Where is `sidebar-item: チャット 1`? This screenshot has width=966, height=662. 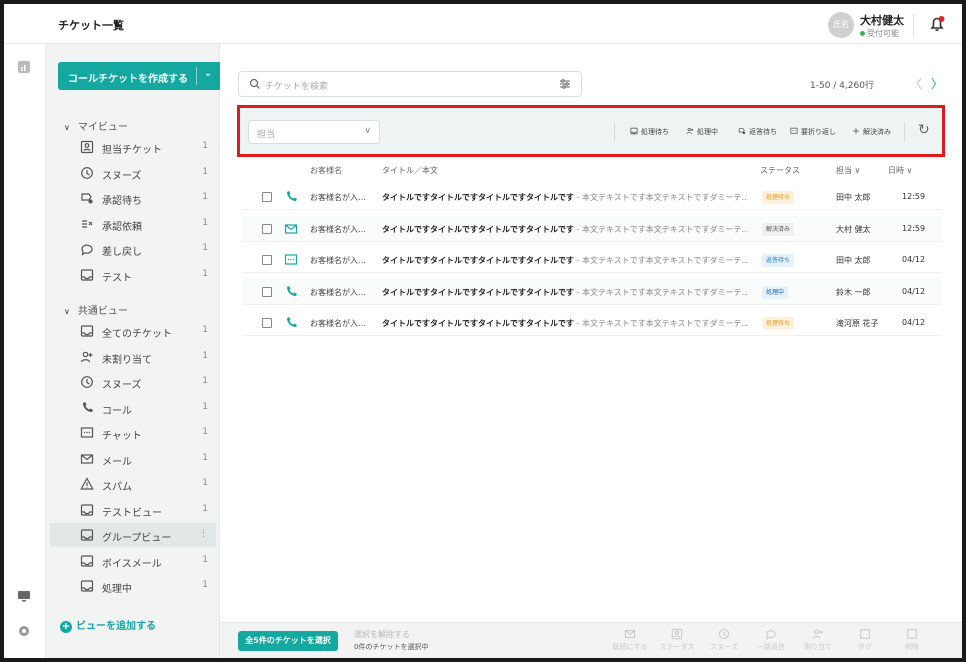
sidebar-item: チャット 1 is located at coordinates (133, 433).